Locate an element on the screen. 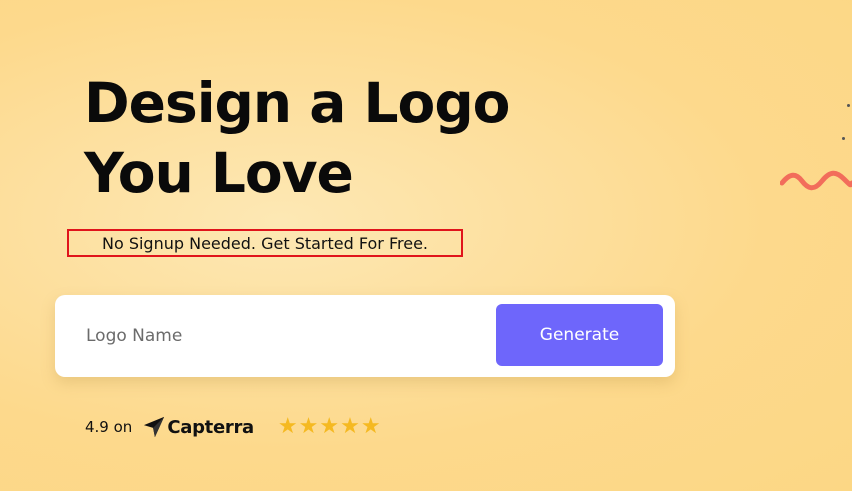  star-rating: ★ ★ ★ ★ ★ is located at coordinates (330, 427).